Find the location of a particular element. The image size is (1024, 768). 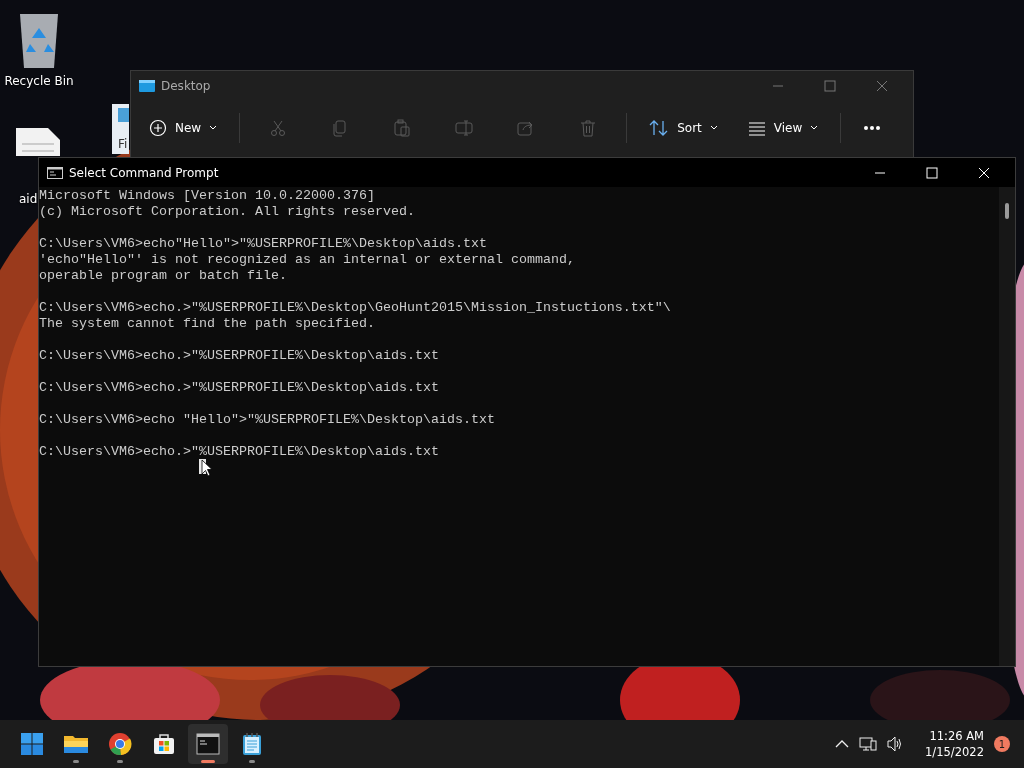

console-line: C:\Users\VM6>echo"Hello">"%USERPROFILE%\Desktop\aids.txt is located at coordinates (263, 244).